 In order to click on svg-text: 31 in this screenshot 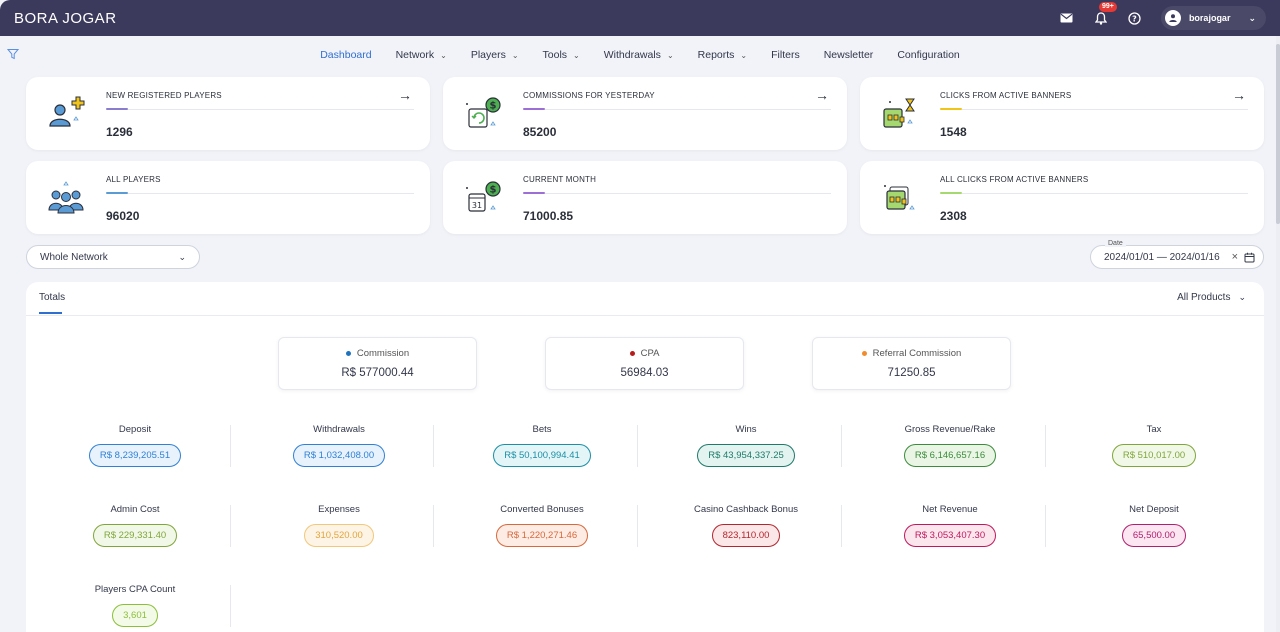, I will do `click(477, 205)`.